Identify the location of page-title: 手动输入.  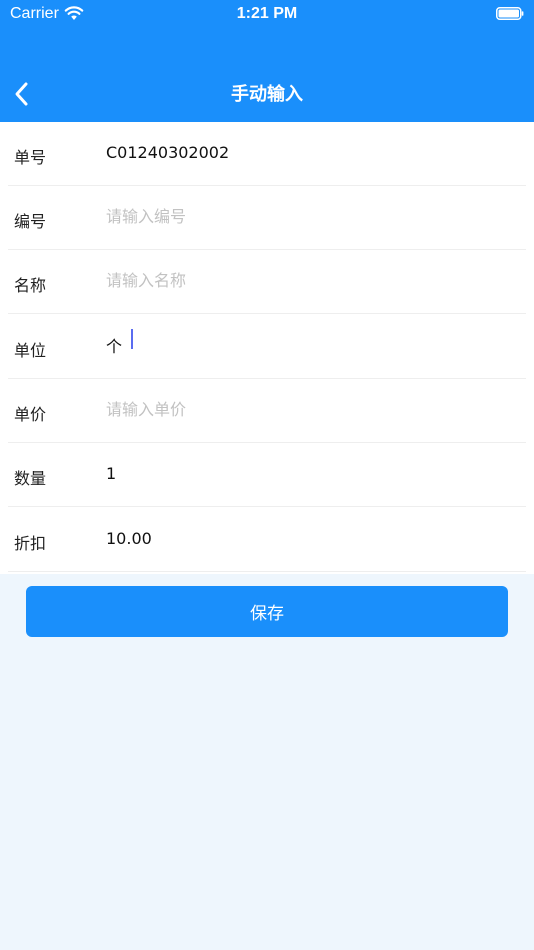
(267, 94).